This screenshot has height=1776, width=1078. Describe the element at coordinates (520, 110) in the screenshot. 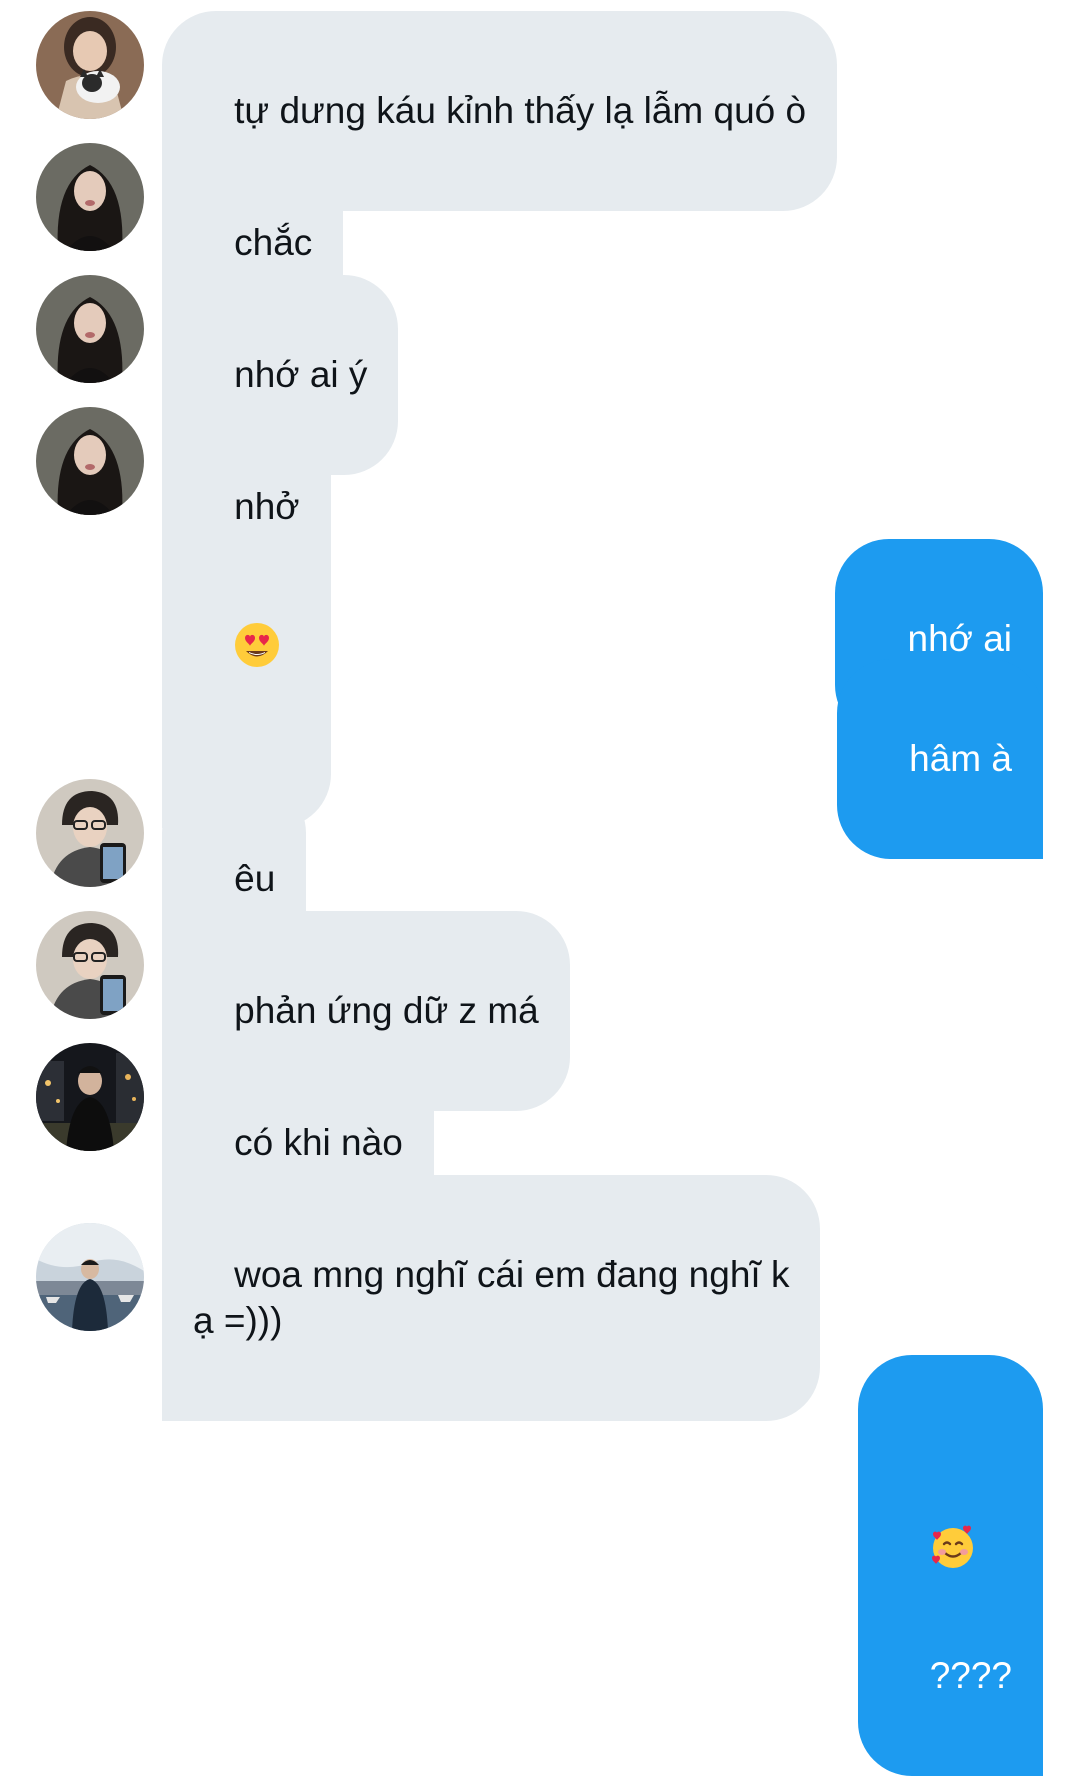

I see `message-text: tự dưng káu kỉnh thấy lạ lẫm quó ò` at that location.